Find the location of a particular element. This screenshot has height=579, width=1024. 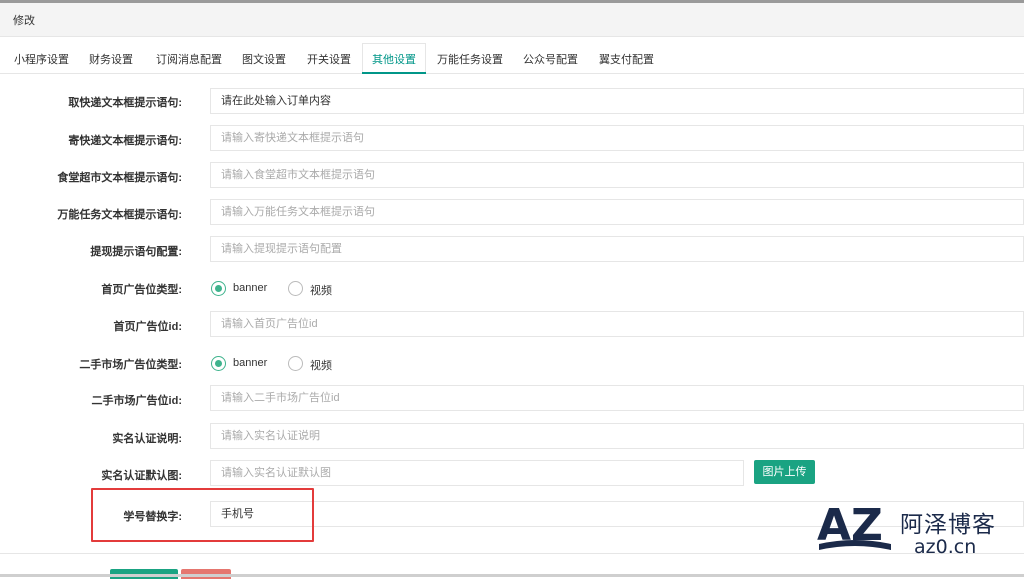

watermark-logo-icon: AZ is located at coordinates (854, 525).